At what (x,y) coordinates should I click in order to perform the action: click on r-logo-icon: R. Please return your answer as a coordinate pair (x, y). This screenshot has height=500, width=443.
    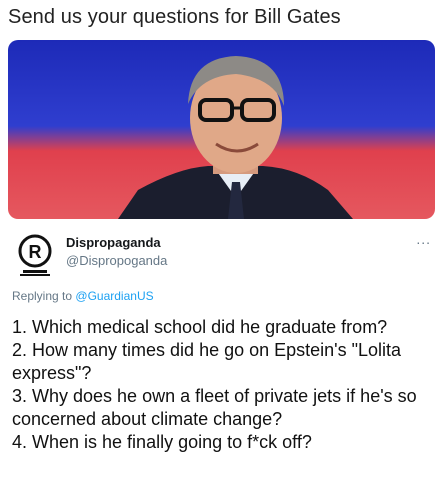
    Looking at the image, I should click on (35, 255).